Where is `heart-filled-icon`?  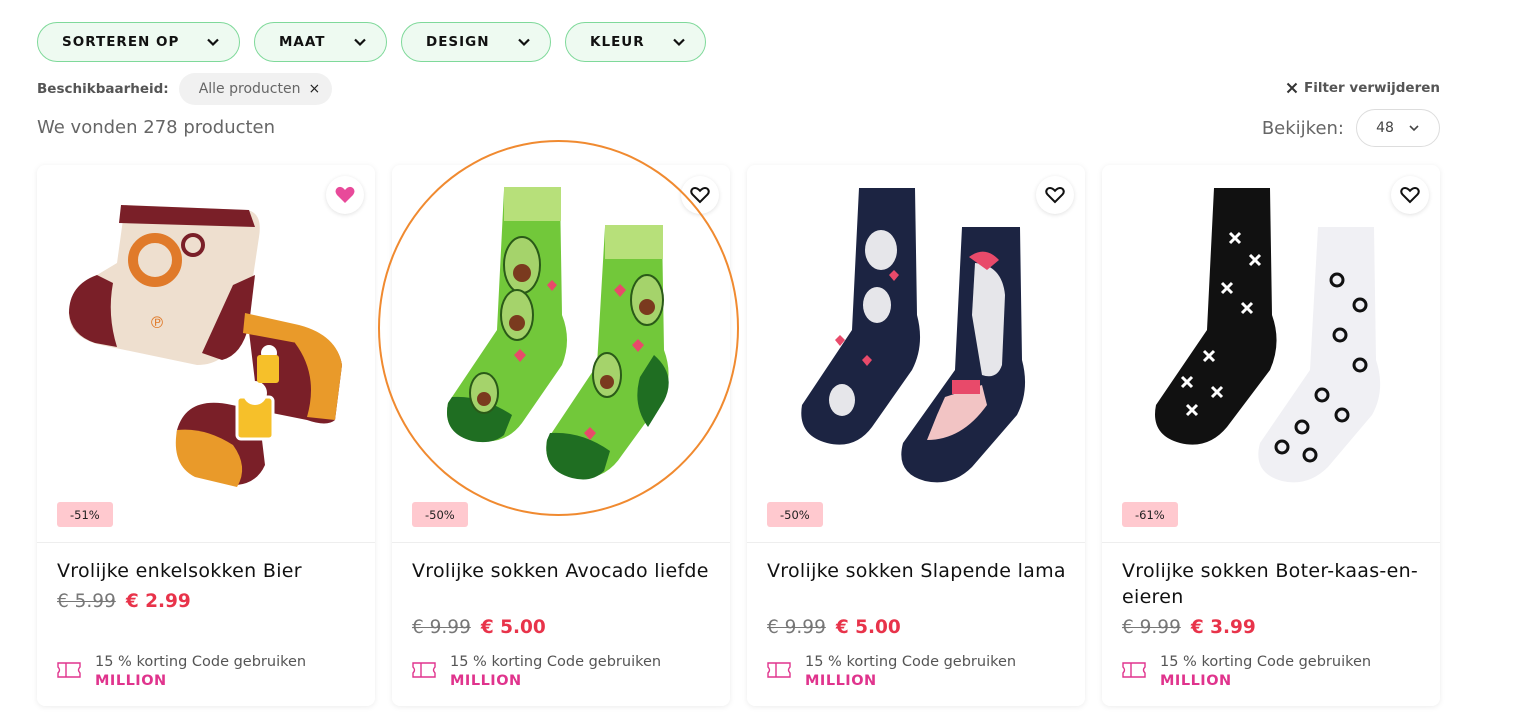 heart-filled-icon is located at coordinates (345, 194).